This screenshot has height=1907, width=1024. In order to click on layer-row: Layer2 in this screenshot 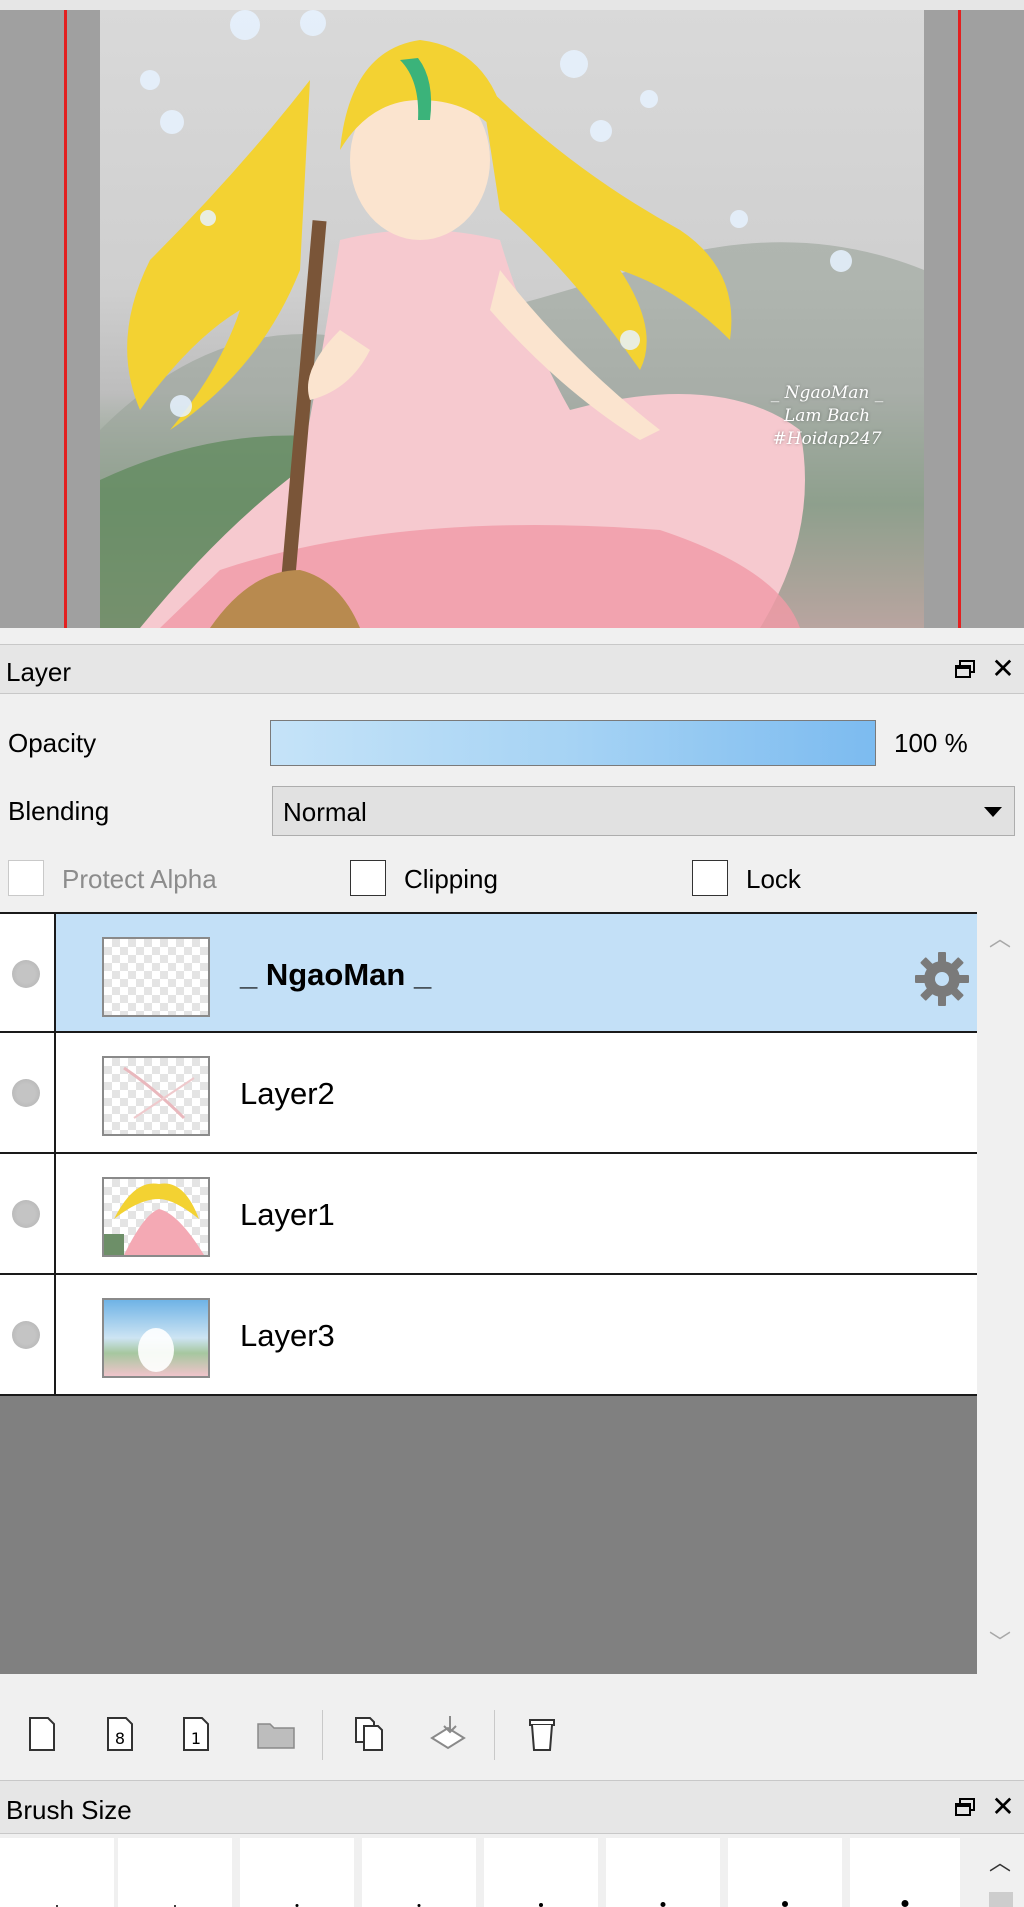, I will do `click(488, 1093)`.